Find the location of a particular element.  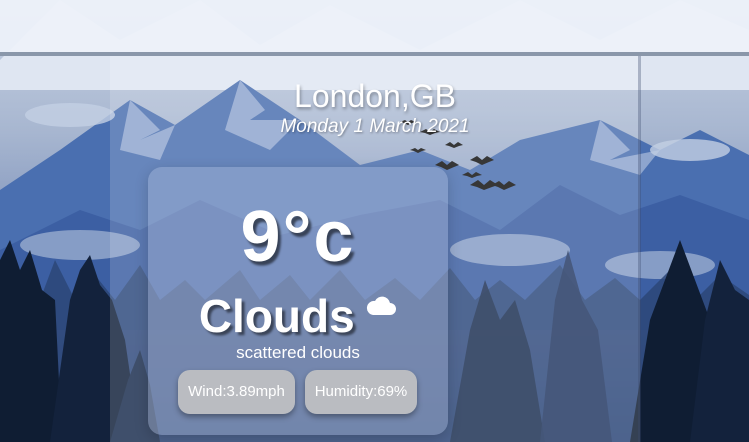

condition-row: Clouds is located at coordinates (298, 316).